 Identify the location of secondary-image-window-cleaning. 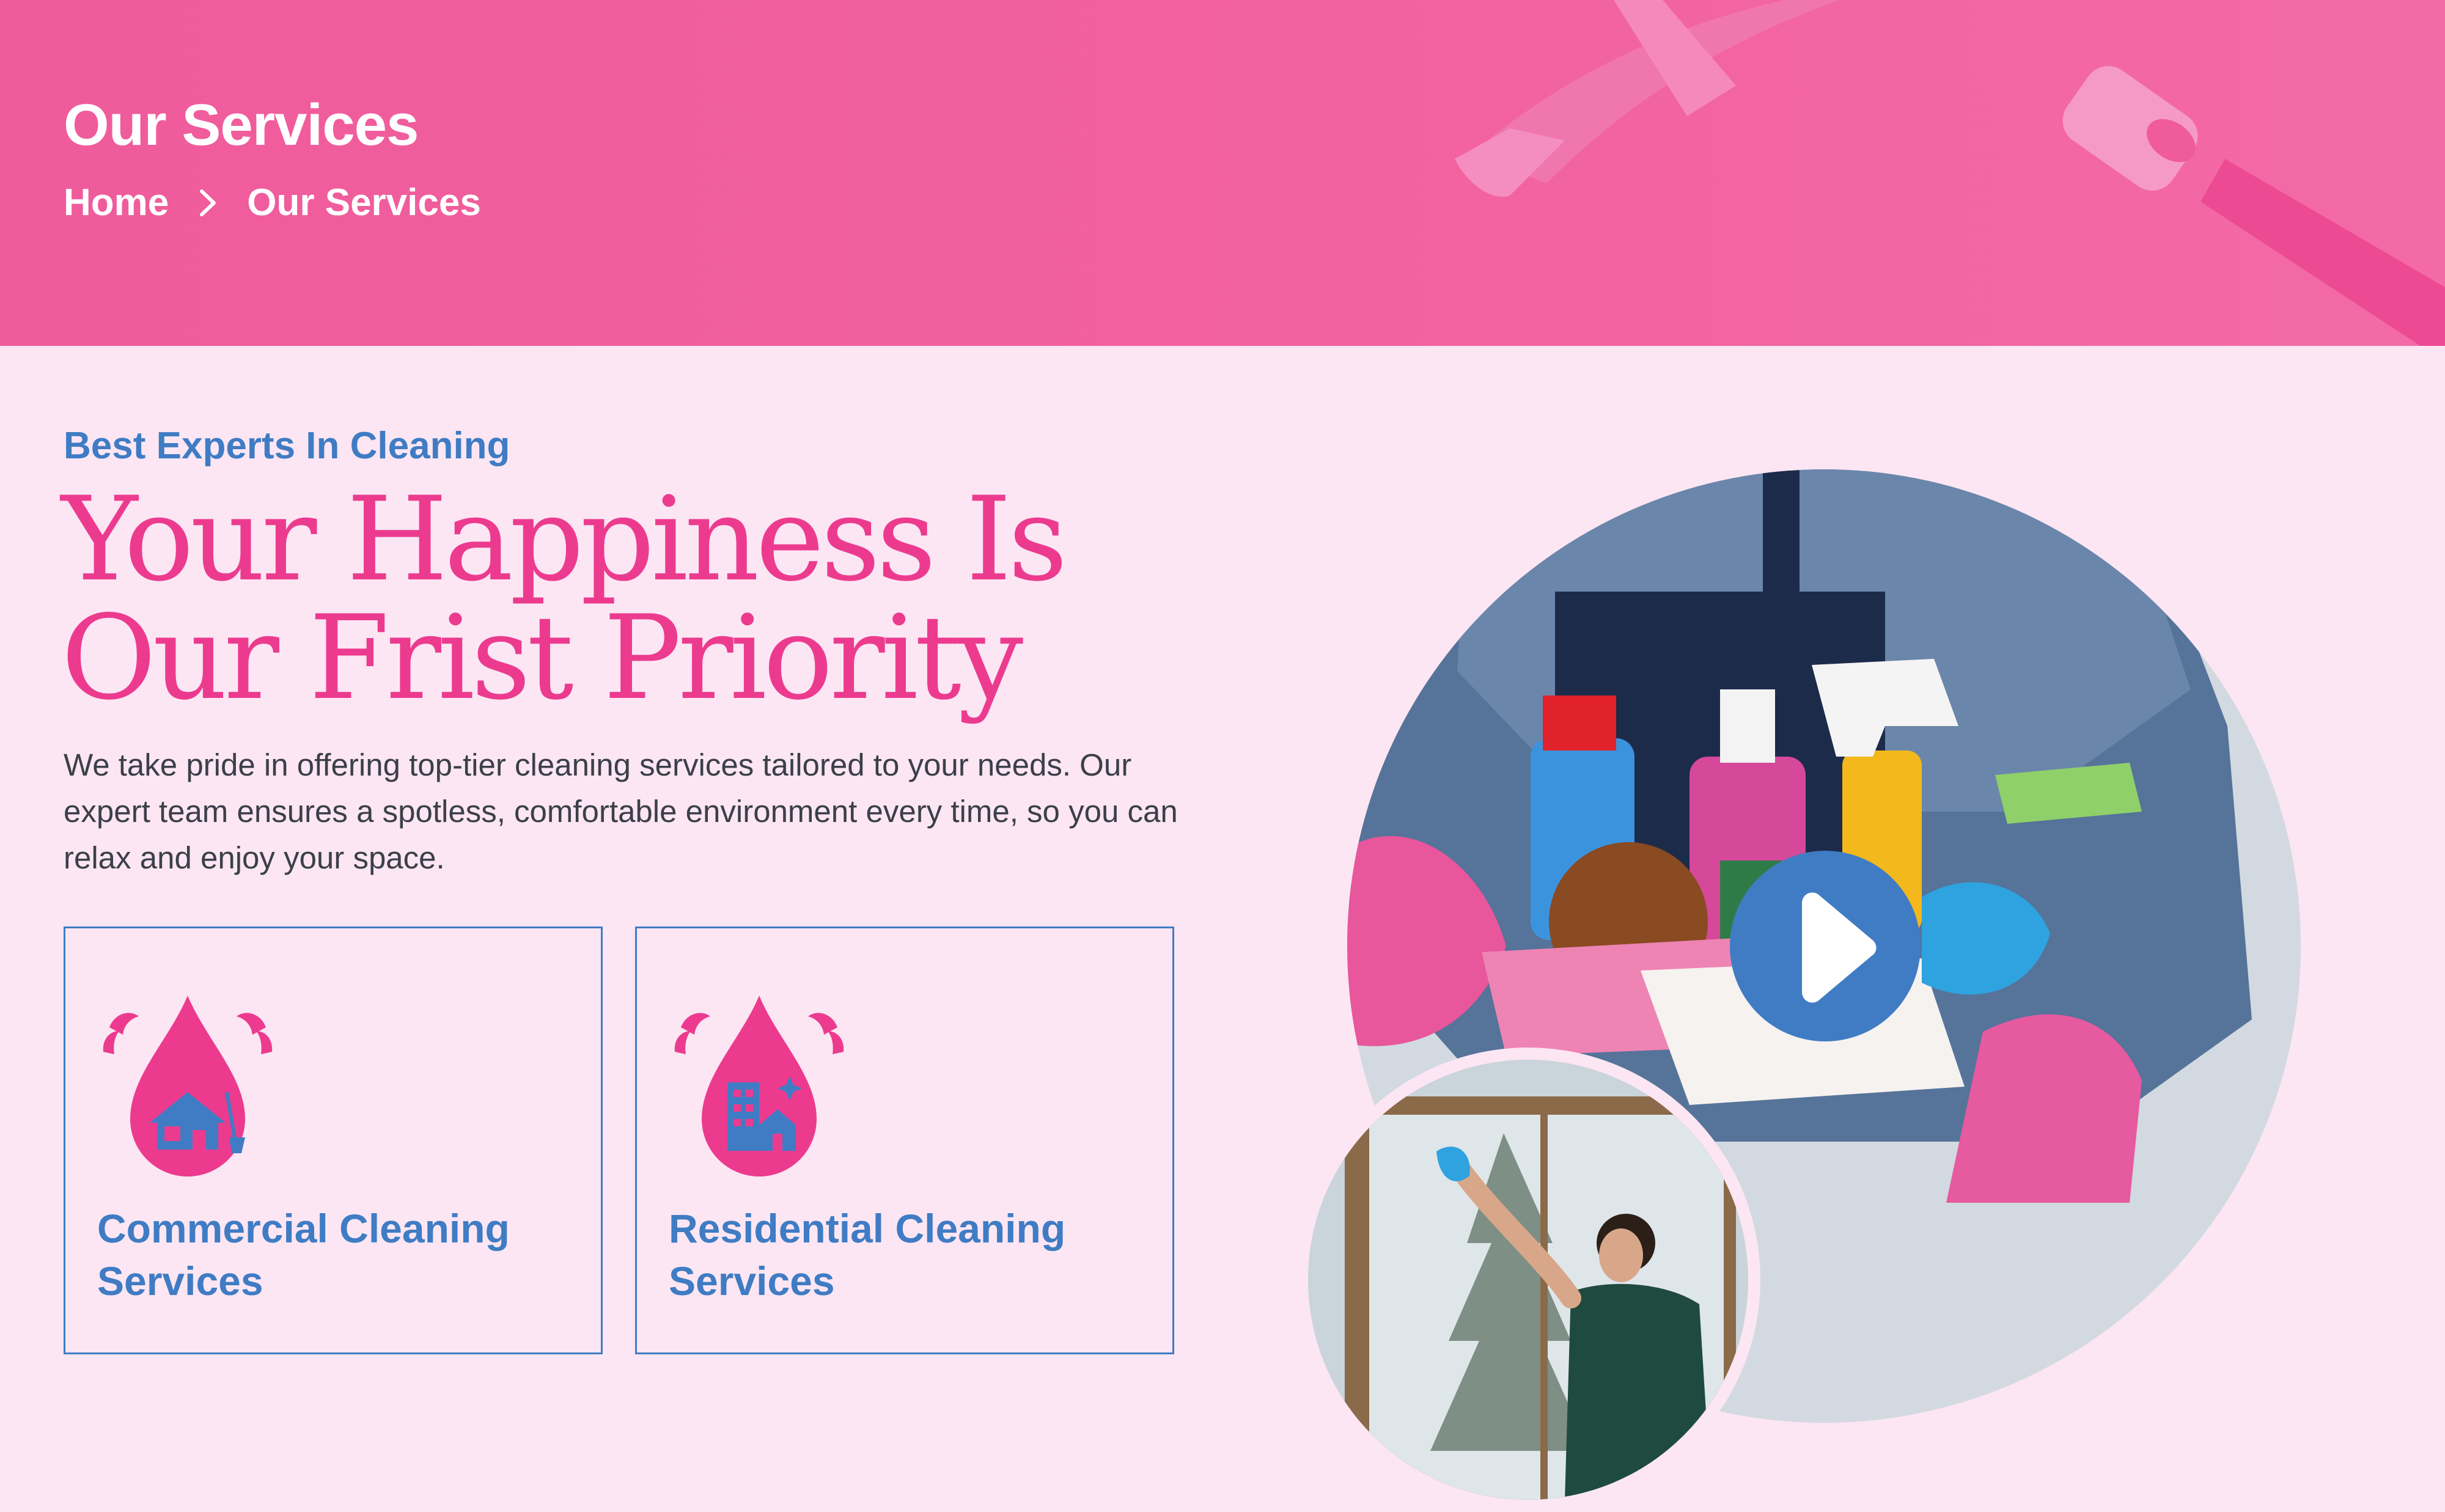
(1528, 1280).